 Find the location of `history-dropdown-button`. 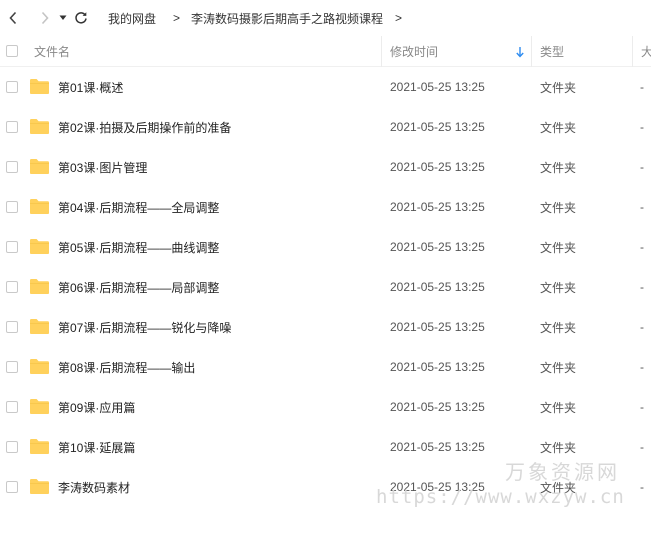

history-dropdown-button is located at coordinates (63, 18).